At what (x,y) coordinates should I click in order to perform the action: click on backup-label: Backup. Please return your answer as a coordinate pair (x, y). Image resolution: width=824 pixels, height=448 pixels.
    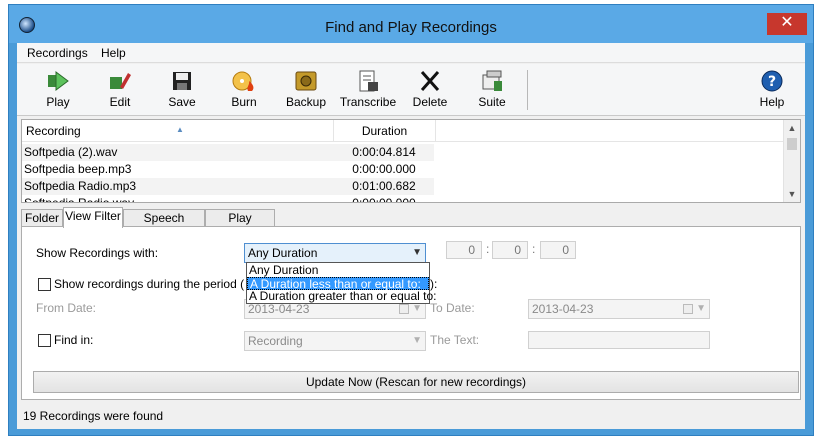
    Looking at the image, I should click on (306, 102).